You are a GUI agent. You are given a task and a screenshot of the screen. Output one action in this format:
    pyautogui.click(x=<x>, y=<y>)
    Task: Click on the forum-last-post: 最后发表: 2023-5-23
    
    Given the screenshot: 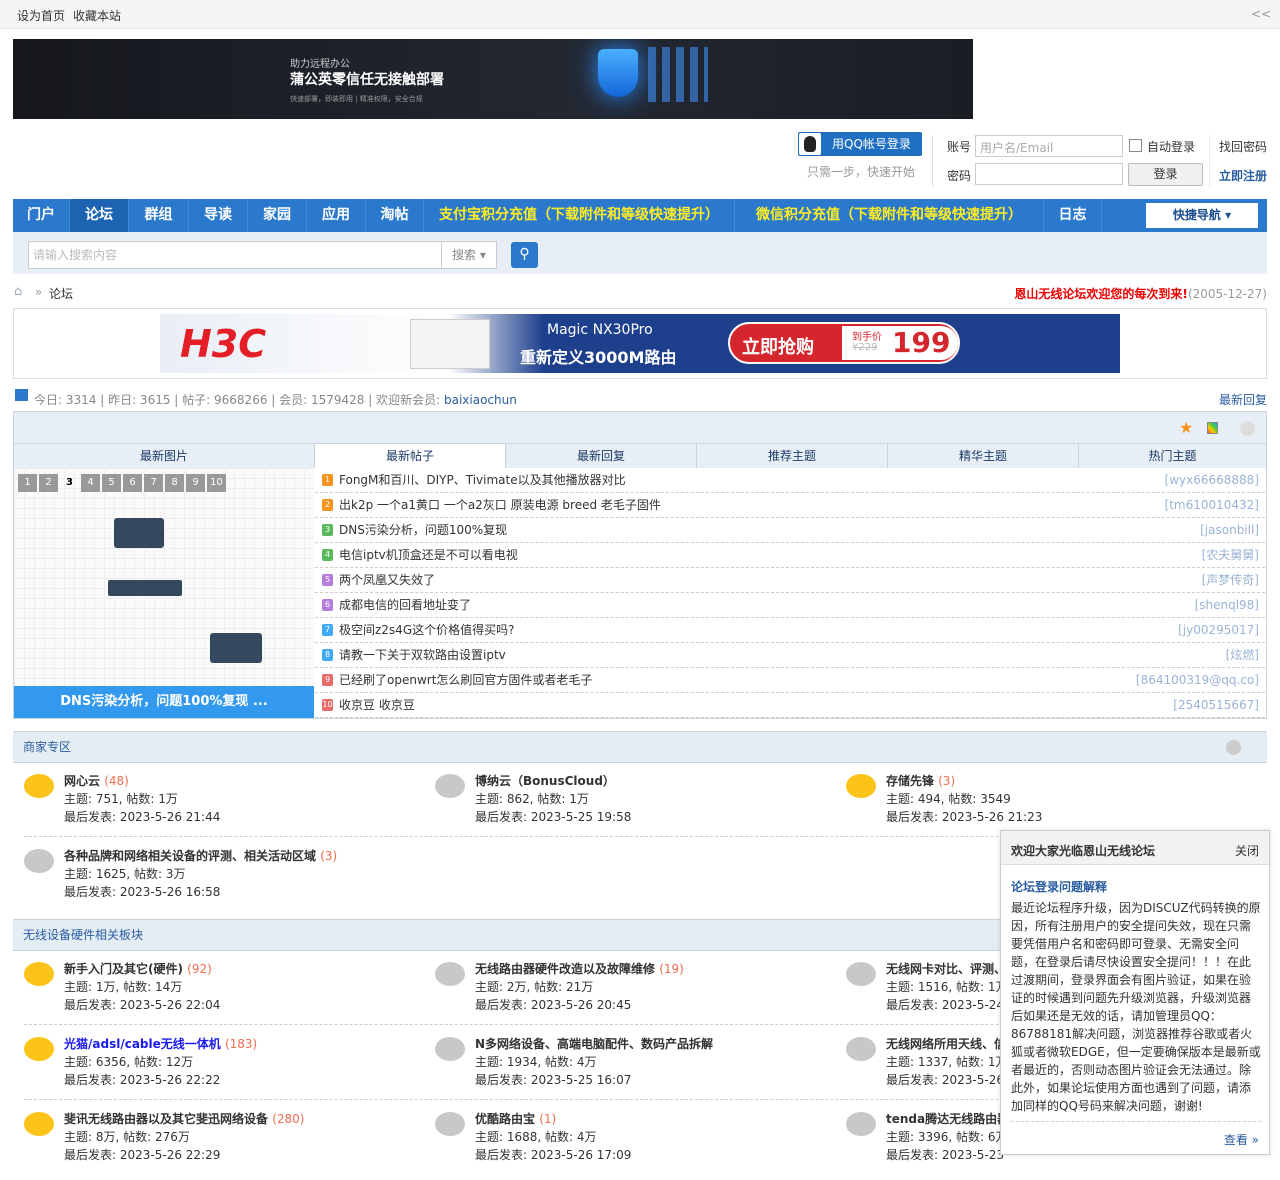 What is the action you would take?
    pyautogui.click(x=945, y=1154)
    